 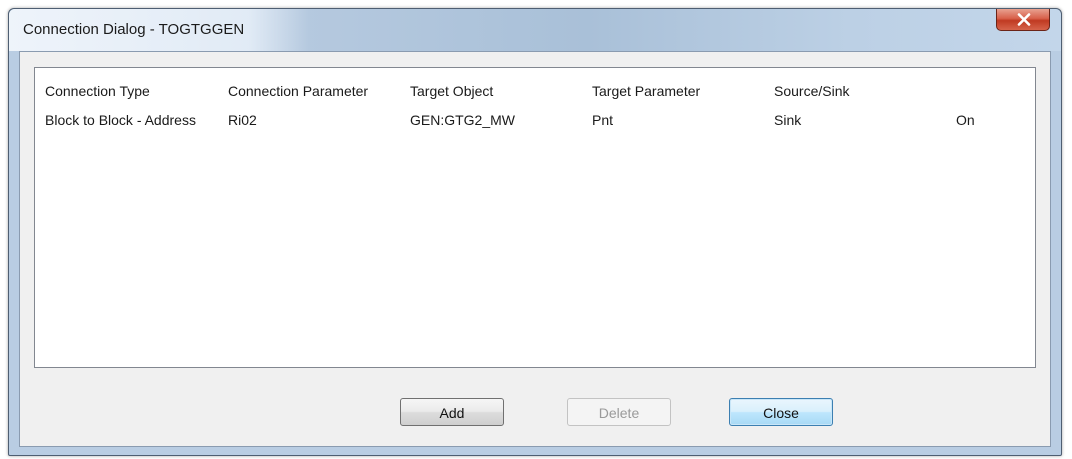 I want to click on cell-connection-type: Block to Block - Address, so click(x=120, y=120).